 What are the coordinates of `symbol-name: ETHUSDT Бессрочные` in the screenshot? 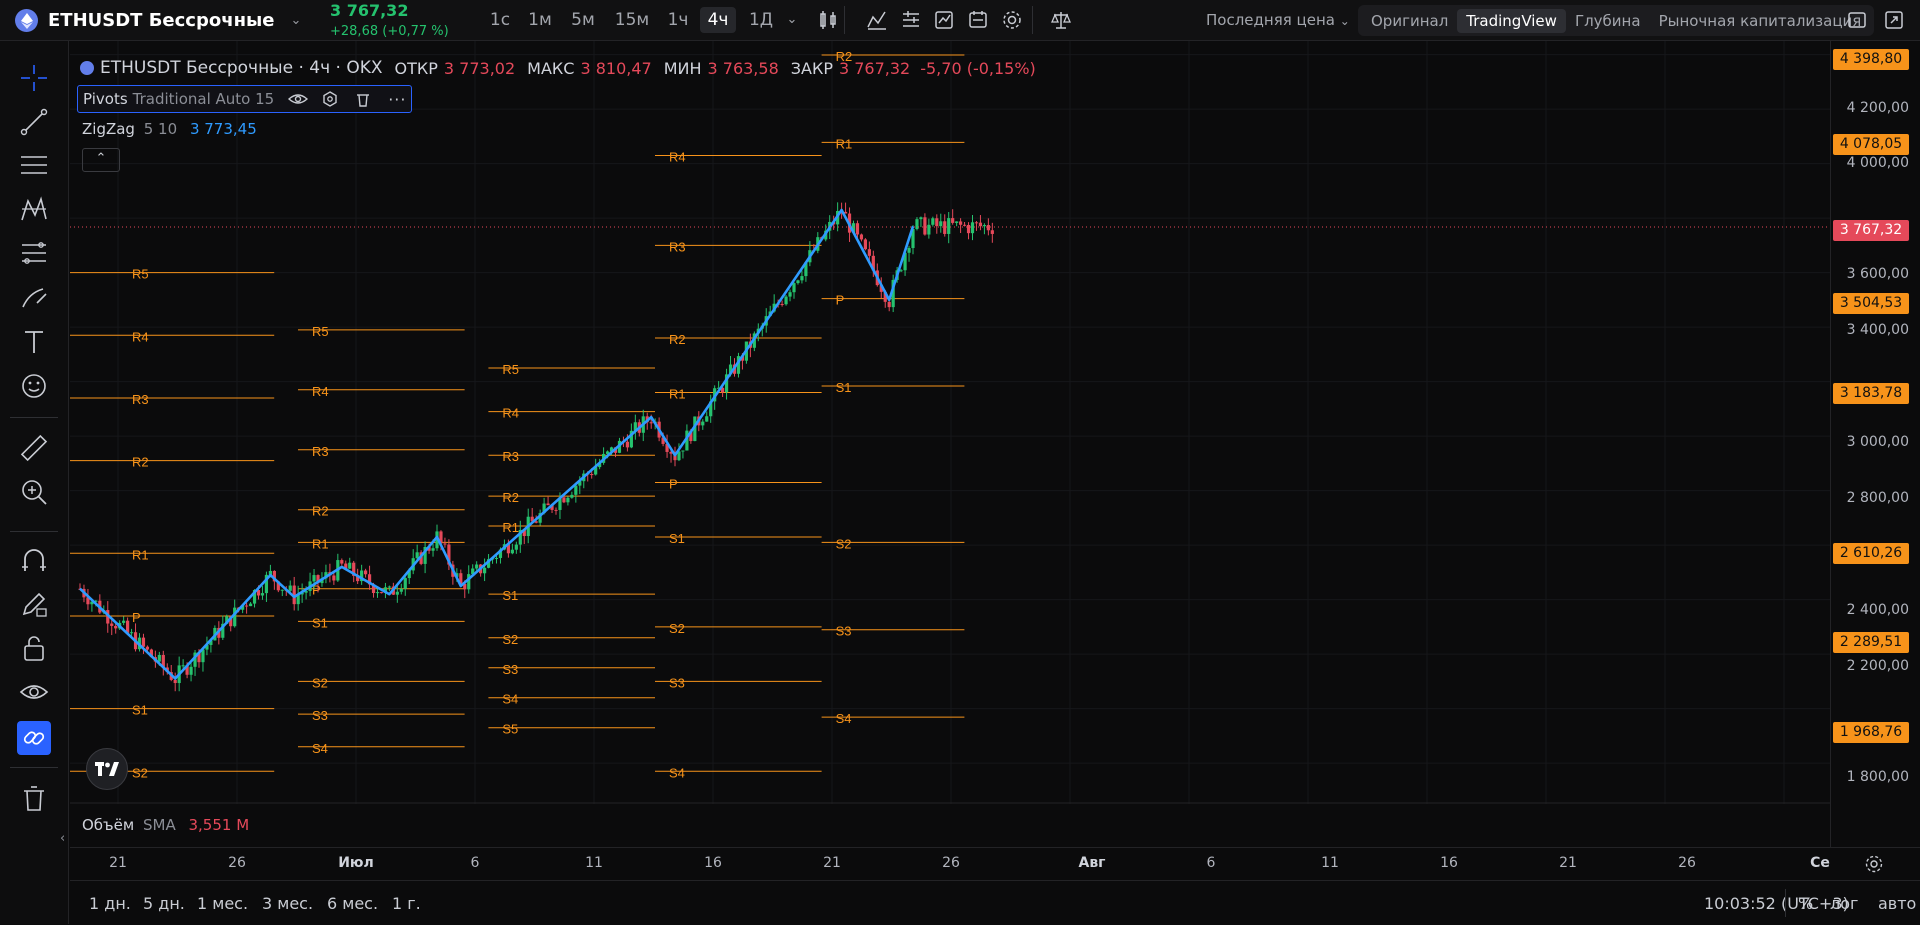 It's located at (161, 20).